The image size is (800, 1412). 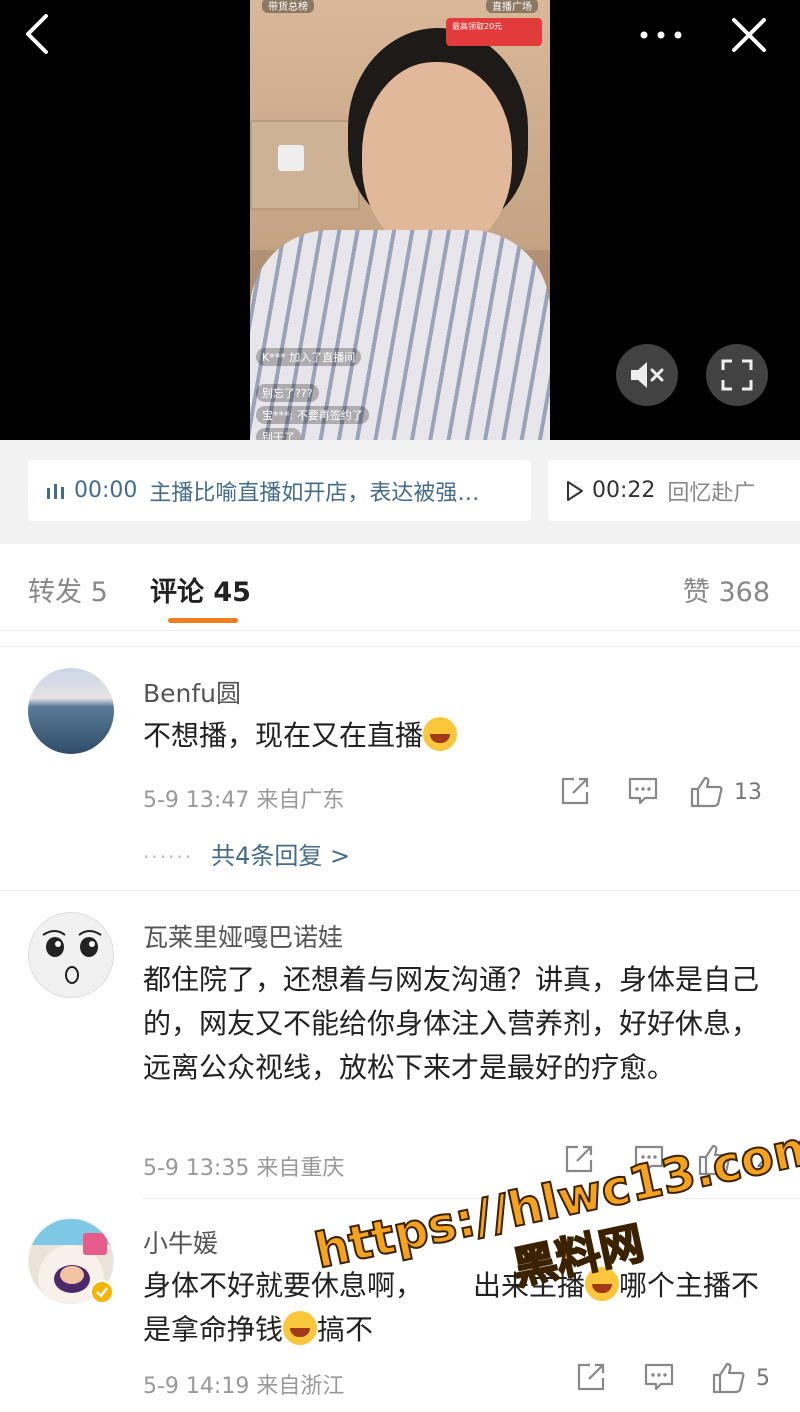 What do you see at coordinates (477, 26) in the screenshot?
I see `red-packet-text: 最高领取20元` at bounding box center [477, 26].